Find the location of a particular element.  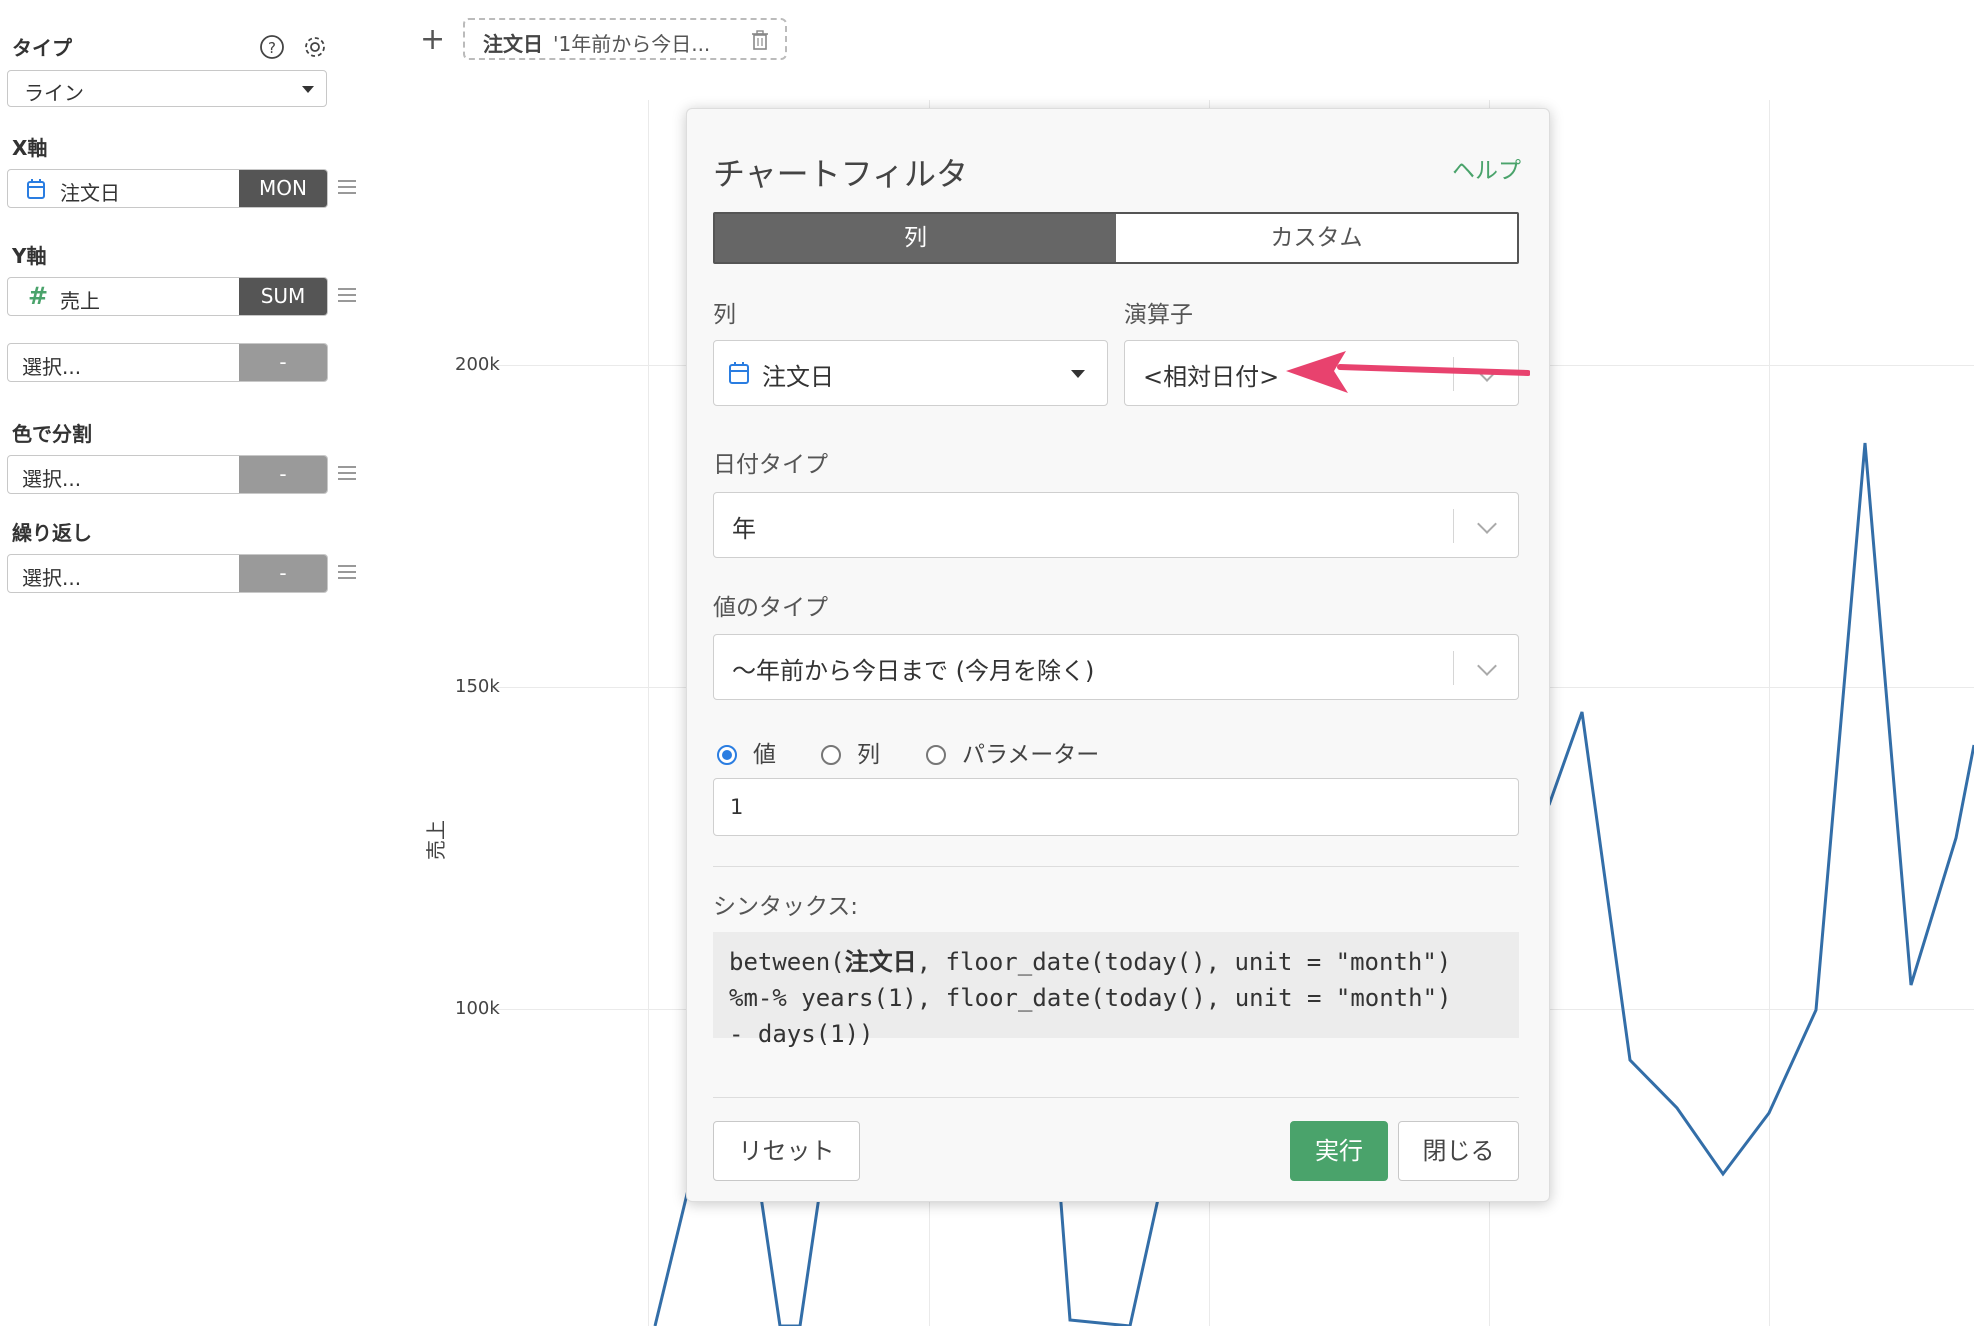

help-link: ヘルプ is located at coordinates (1486, 168).